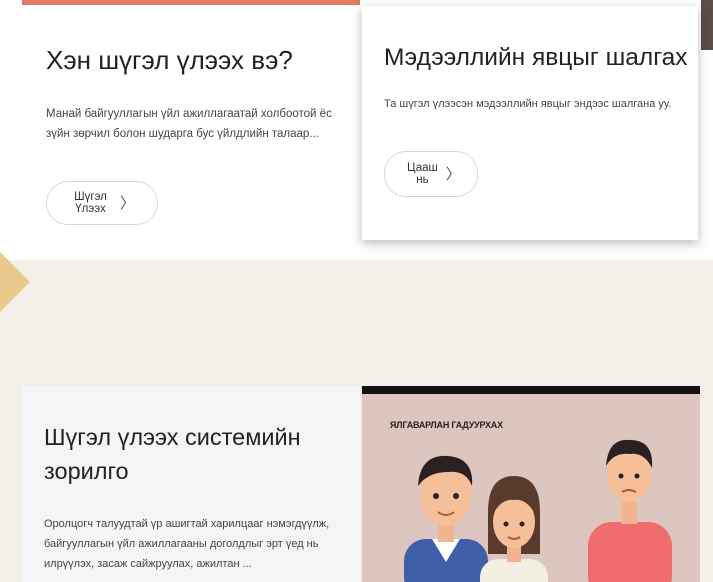 The image size is (713, 582). I want to click on card-who-title: Хэн шүгэл үлээх вэ?, so click(169, 60).